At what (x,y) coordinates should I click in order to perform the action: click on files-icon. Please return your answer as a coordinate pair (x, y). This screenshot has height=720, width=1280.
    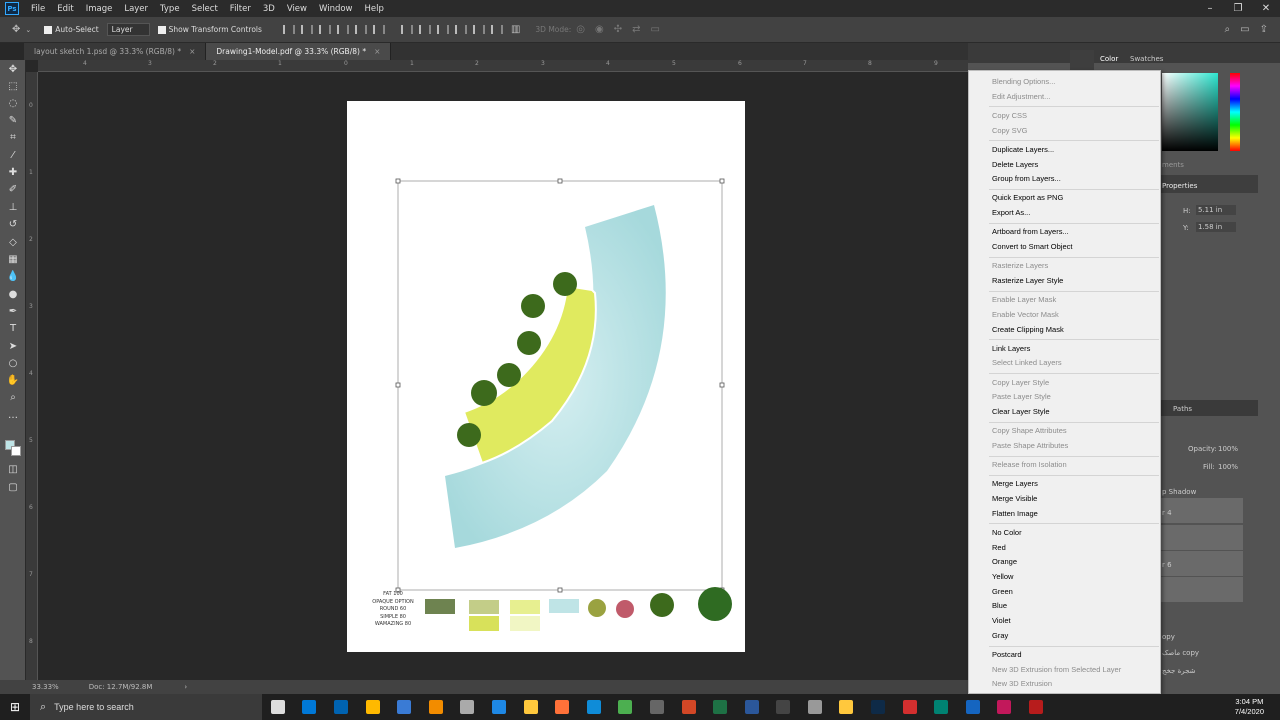
    Looking at the image, I should click on (373, 707).